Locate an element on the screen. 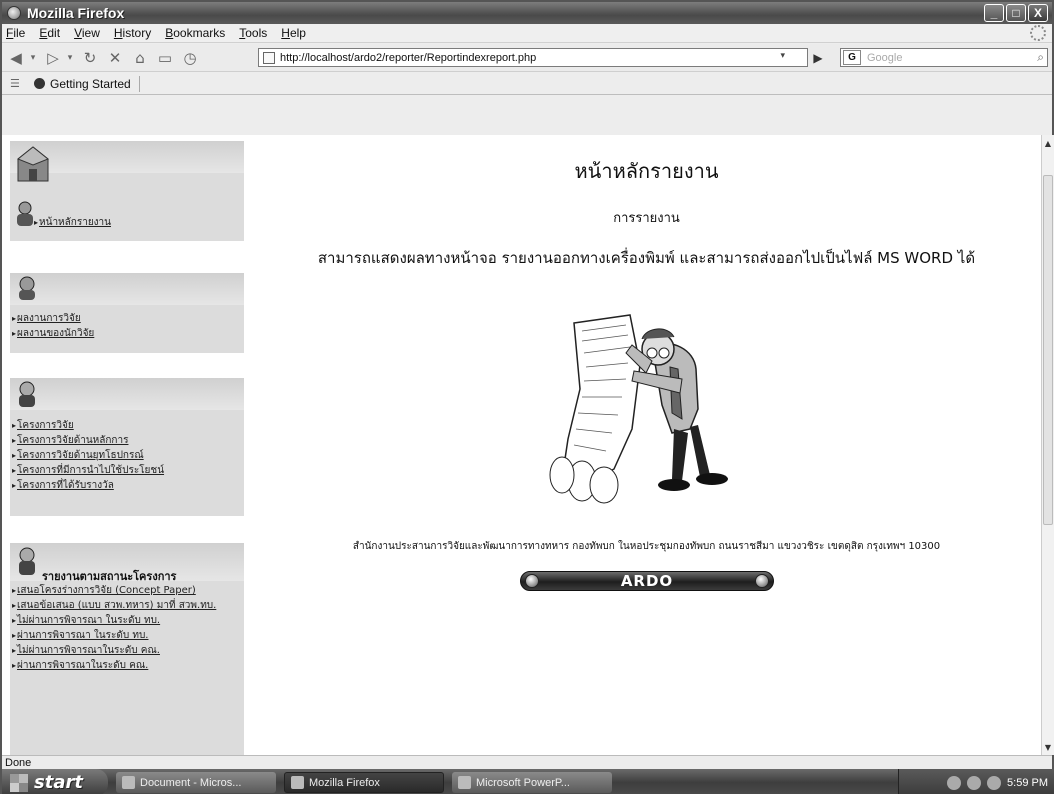 The width and height of the screenshot is (1054, 794). start-button: start is located at coordinates (55, 781).